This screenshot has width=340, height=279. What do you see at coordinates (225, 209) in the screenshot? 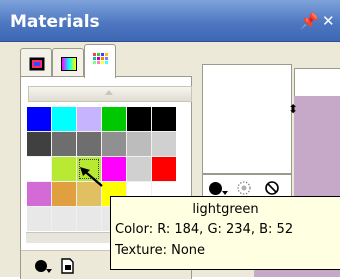
I see `tooltip-color-name: lightgreen` at bounding box center [225, 209].